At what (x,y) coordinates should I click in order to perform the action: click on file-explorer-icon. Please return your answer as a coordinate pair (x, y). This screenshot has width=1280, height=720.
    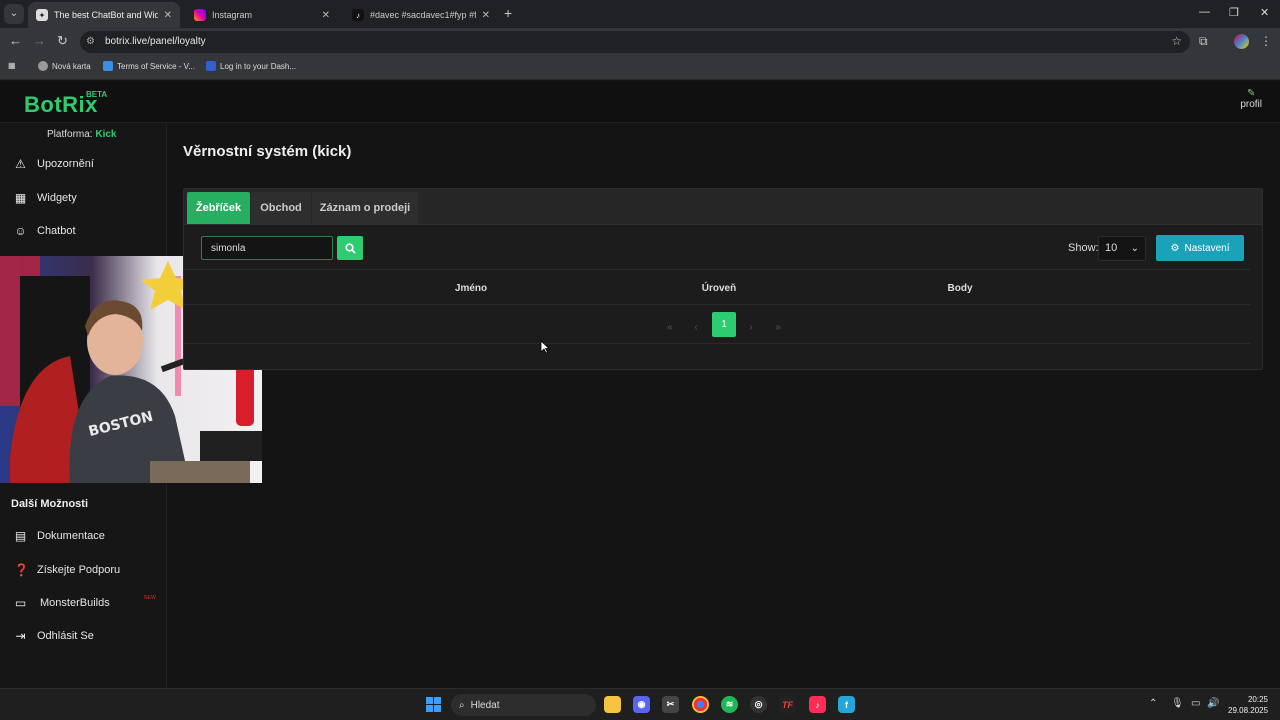
    Looking at the image, I should click on (612, 704).